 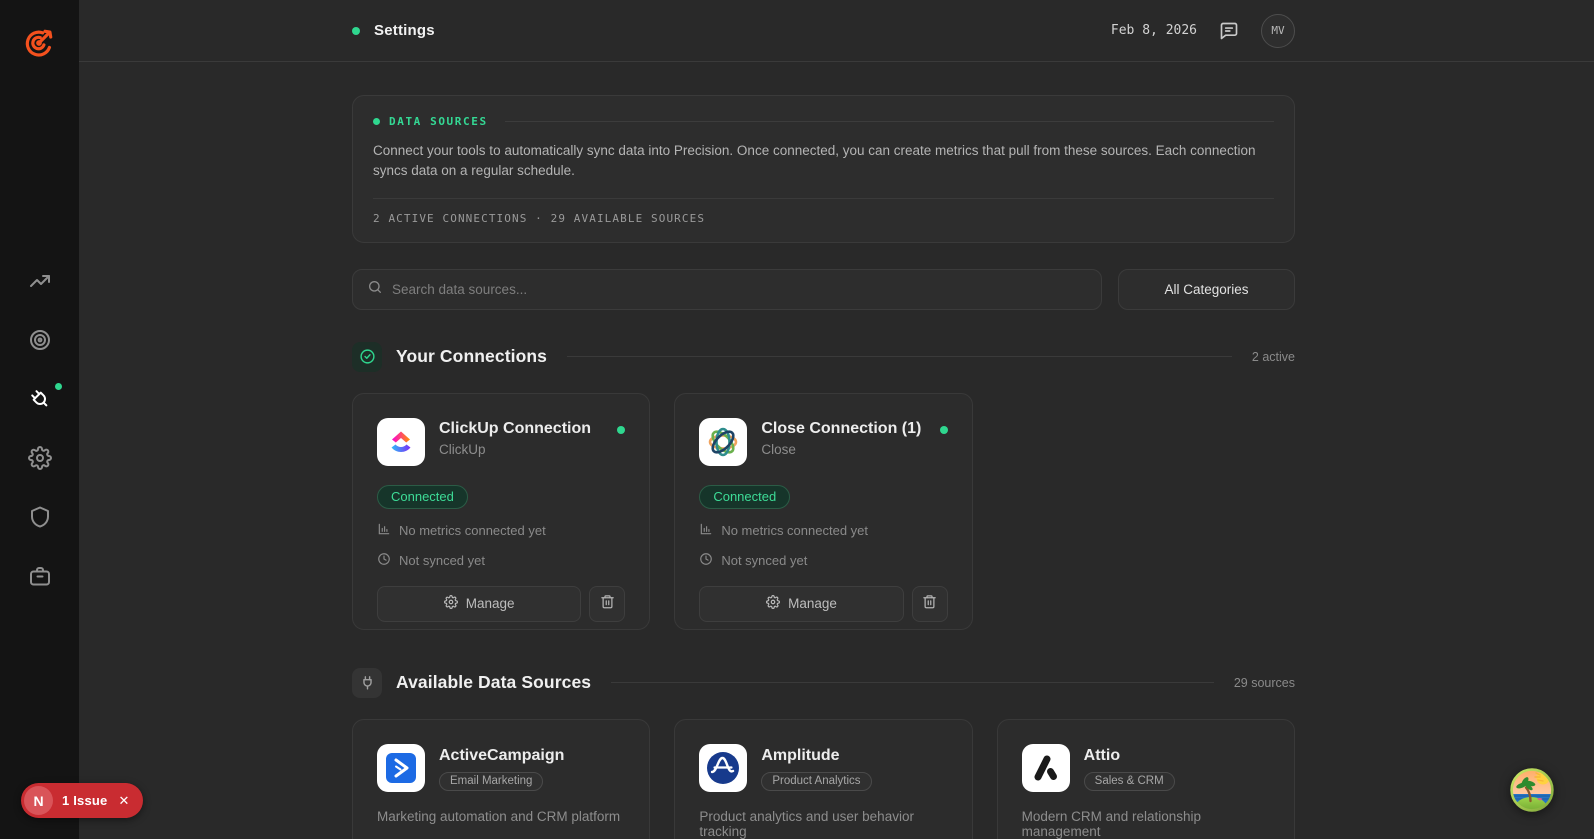 I want to click on source-name: ActiveCampaign, so click(x=502, y=755).